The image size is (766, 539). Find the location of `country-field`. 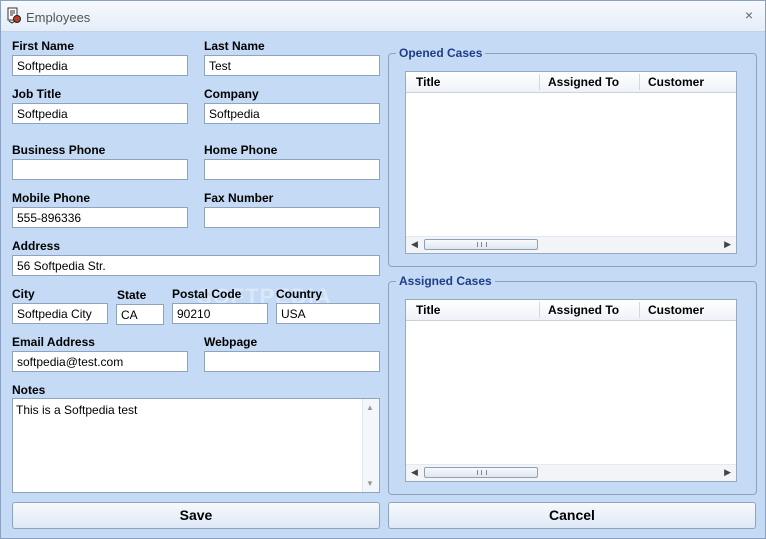

country-field is located at coordinates (328, 313).